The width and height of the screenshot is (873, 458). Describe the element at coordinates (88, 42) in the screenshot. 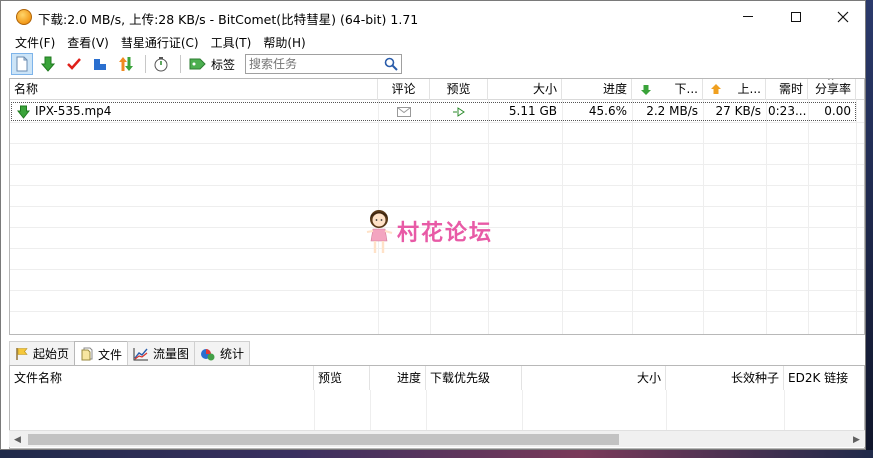

I see `menu-view: 查看(V)` at that location.